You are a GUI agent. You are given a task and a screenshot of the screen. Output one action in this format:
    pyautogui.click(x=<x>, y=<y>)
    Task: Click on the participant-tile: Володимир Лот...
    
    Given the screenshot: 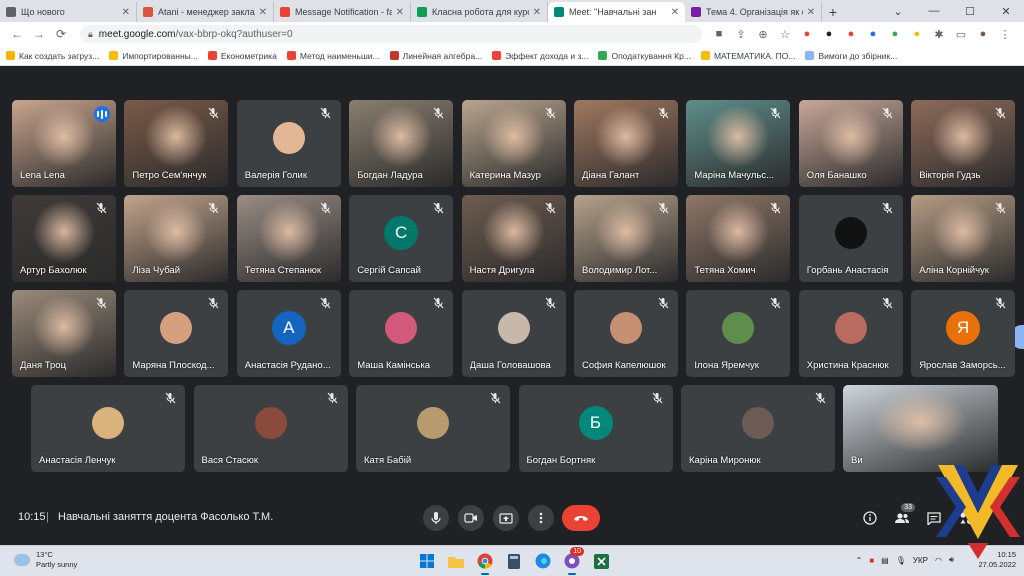 What is the action you would take?
    pyautogui.click(x=626, y=238)
    